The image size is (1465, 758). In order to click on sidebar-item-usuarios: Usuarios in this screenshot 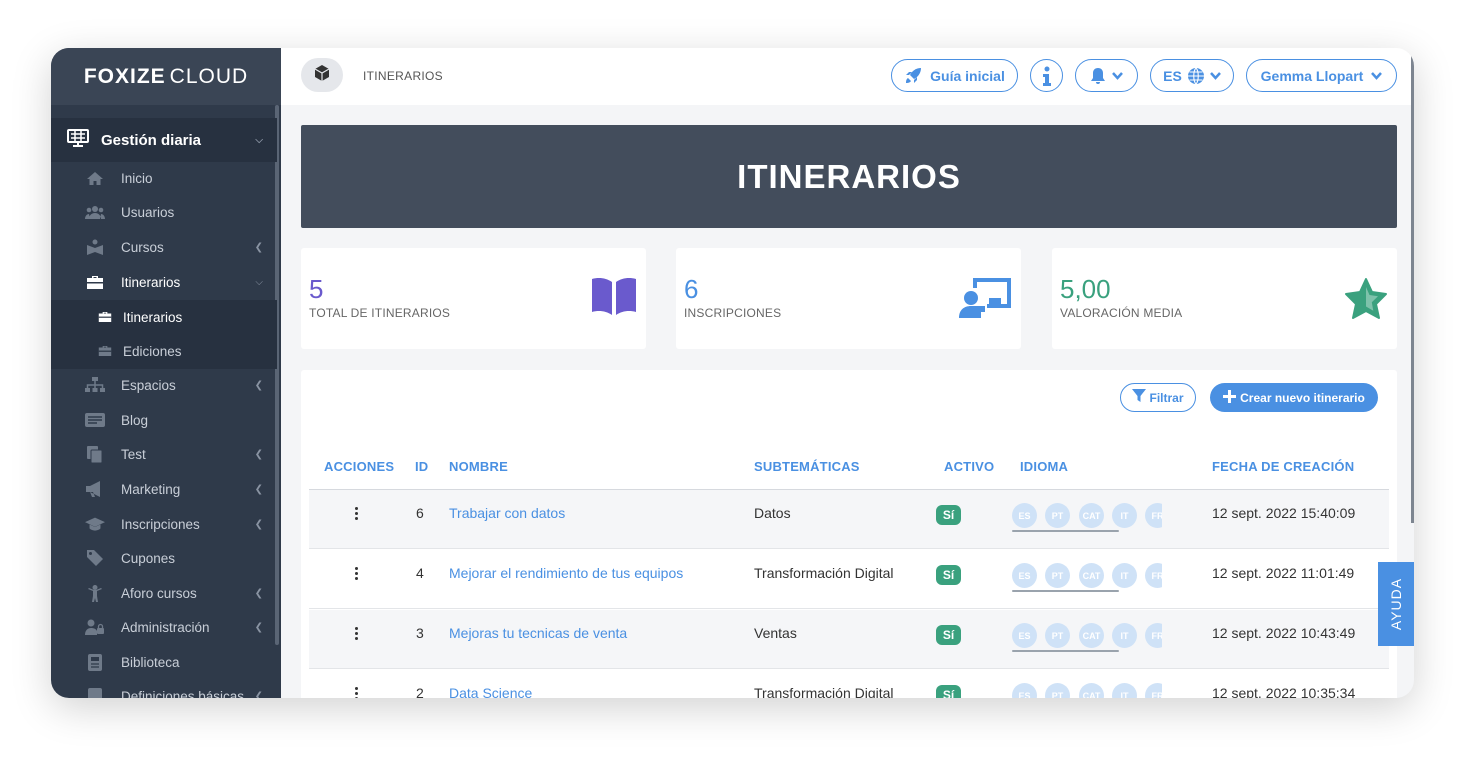, I will do `click(164, 212)`.